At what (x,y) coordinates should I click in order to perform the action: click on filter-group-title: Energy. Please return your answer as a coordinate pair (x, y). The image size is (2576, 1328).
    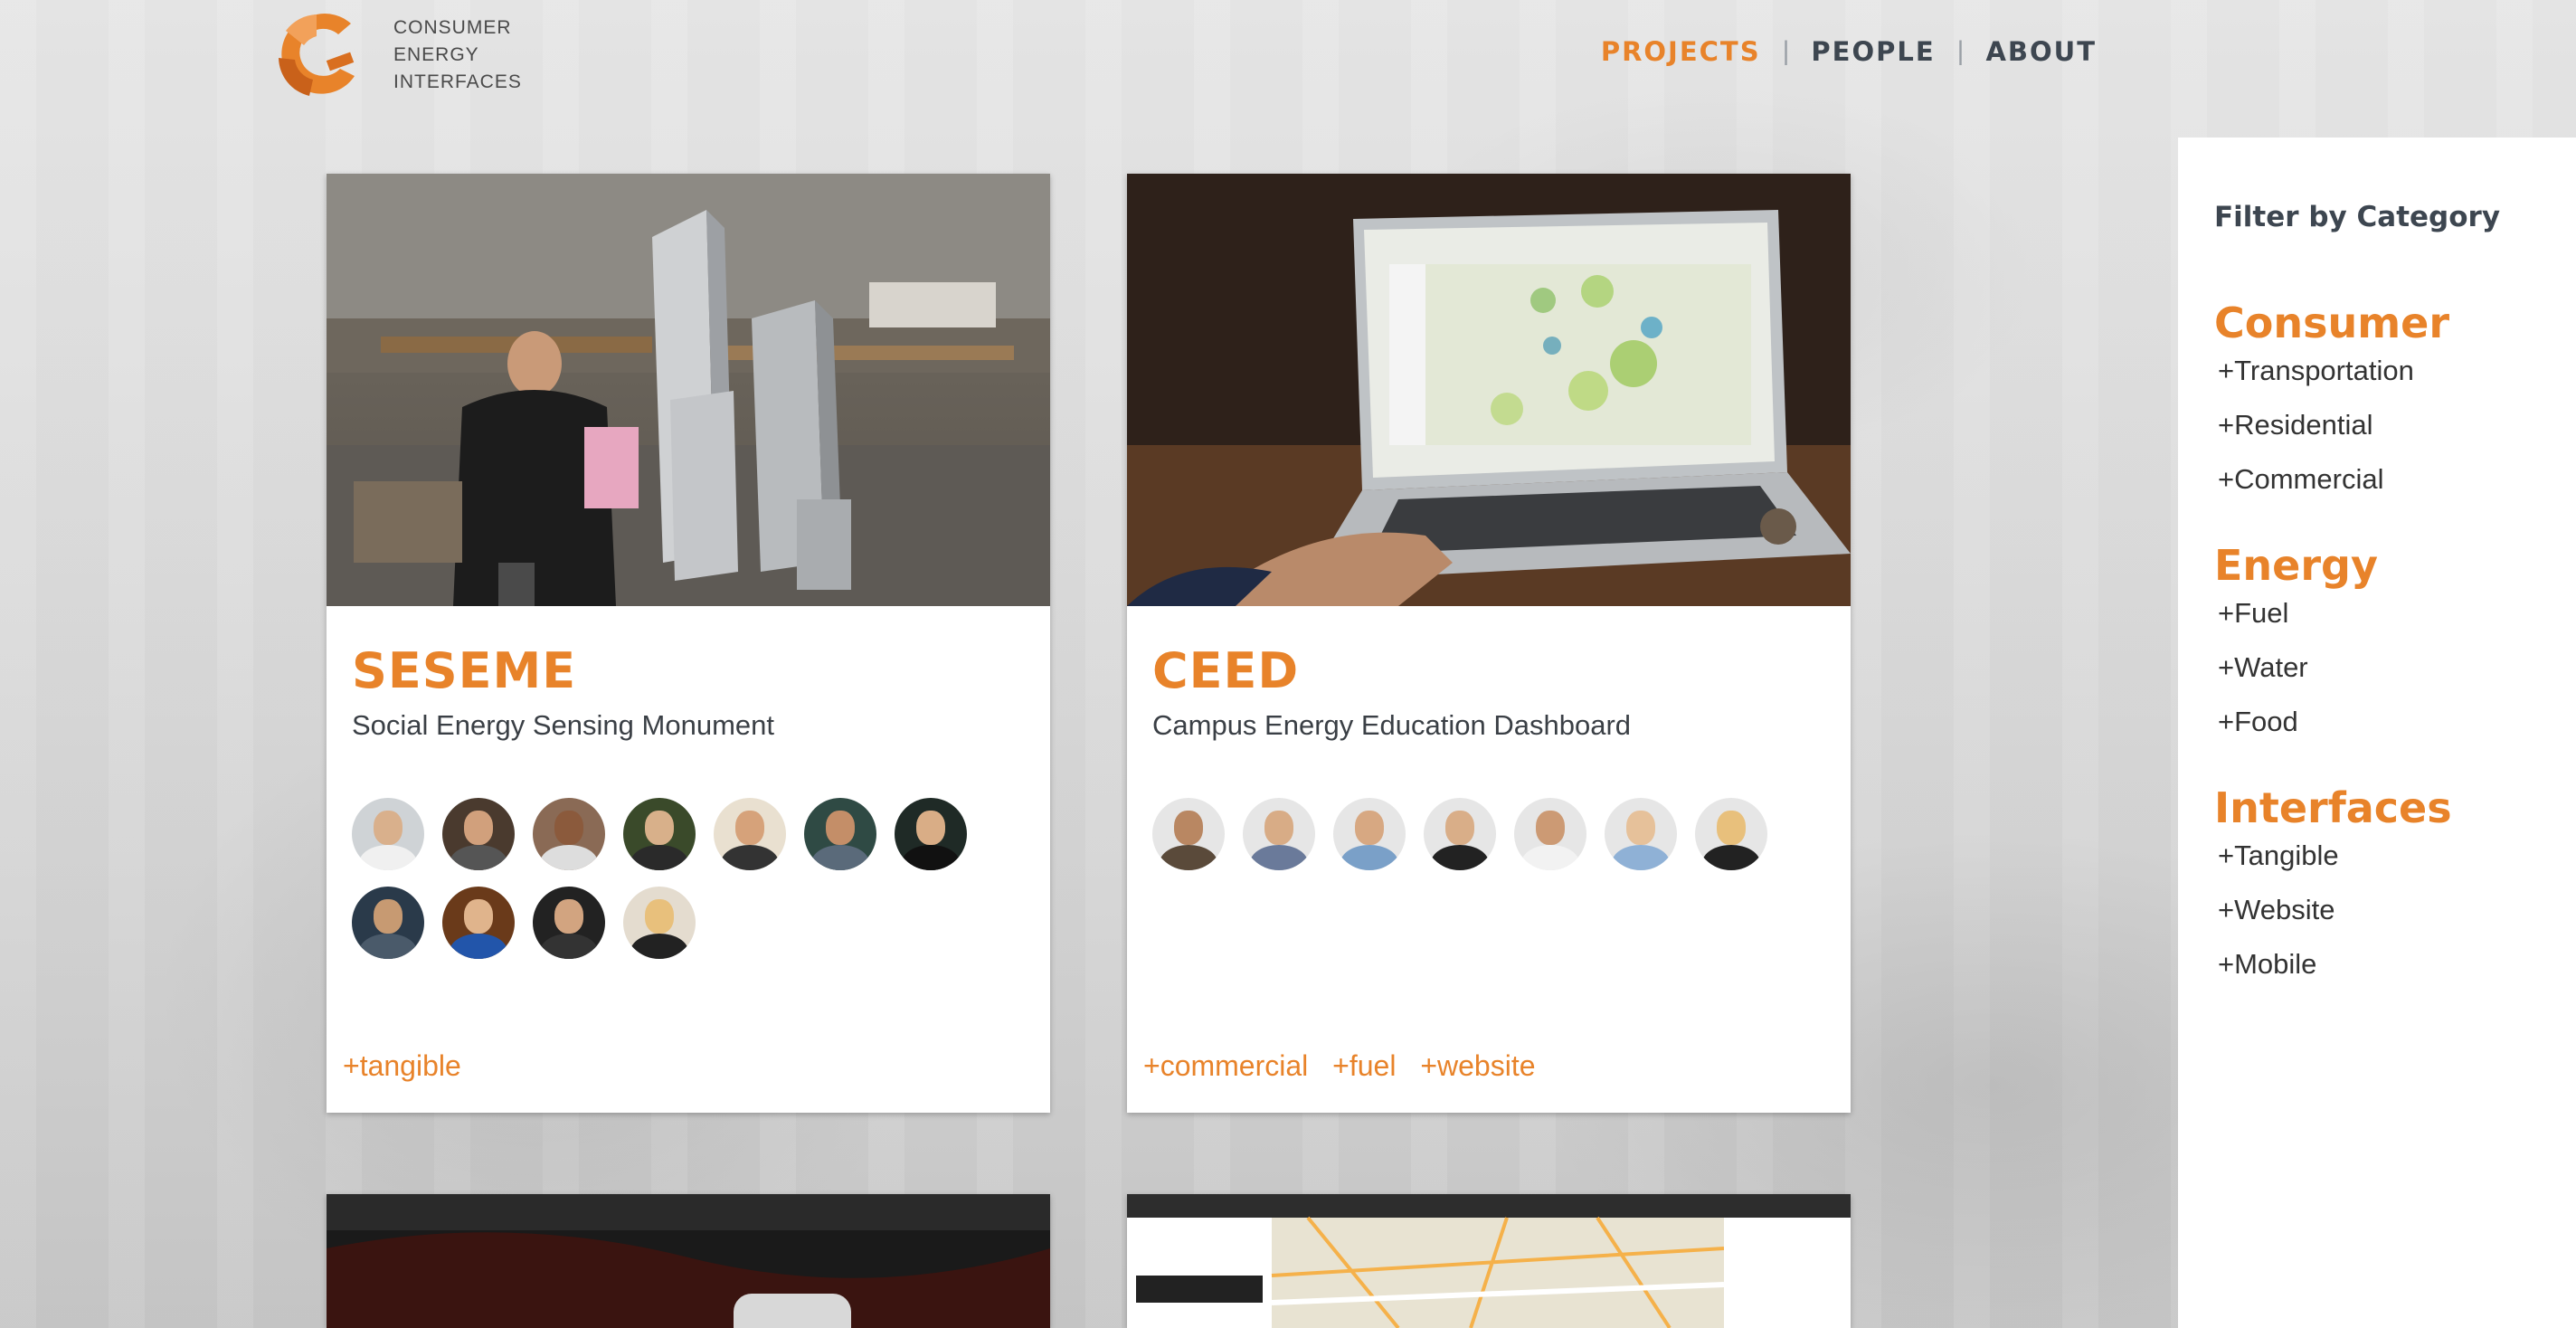
    Looking at the image, I should click on (2296, 565).